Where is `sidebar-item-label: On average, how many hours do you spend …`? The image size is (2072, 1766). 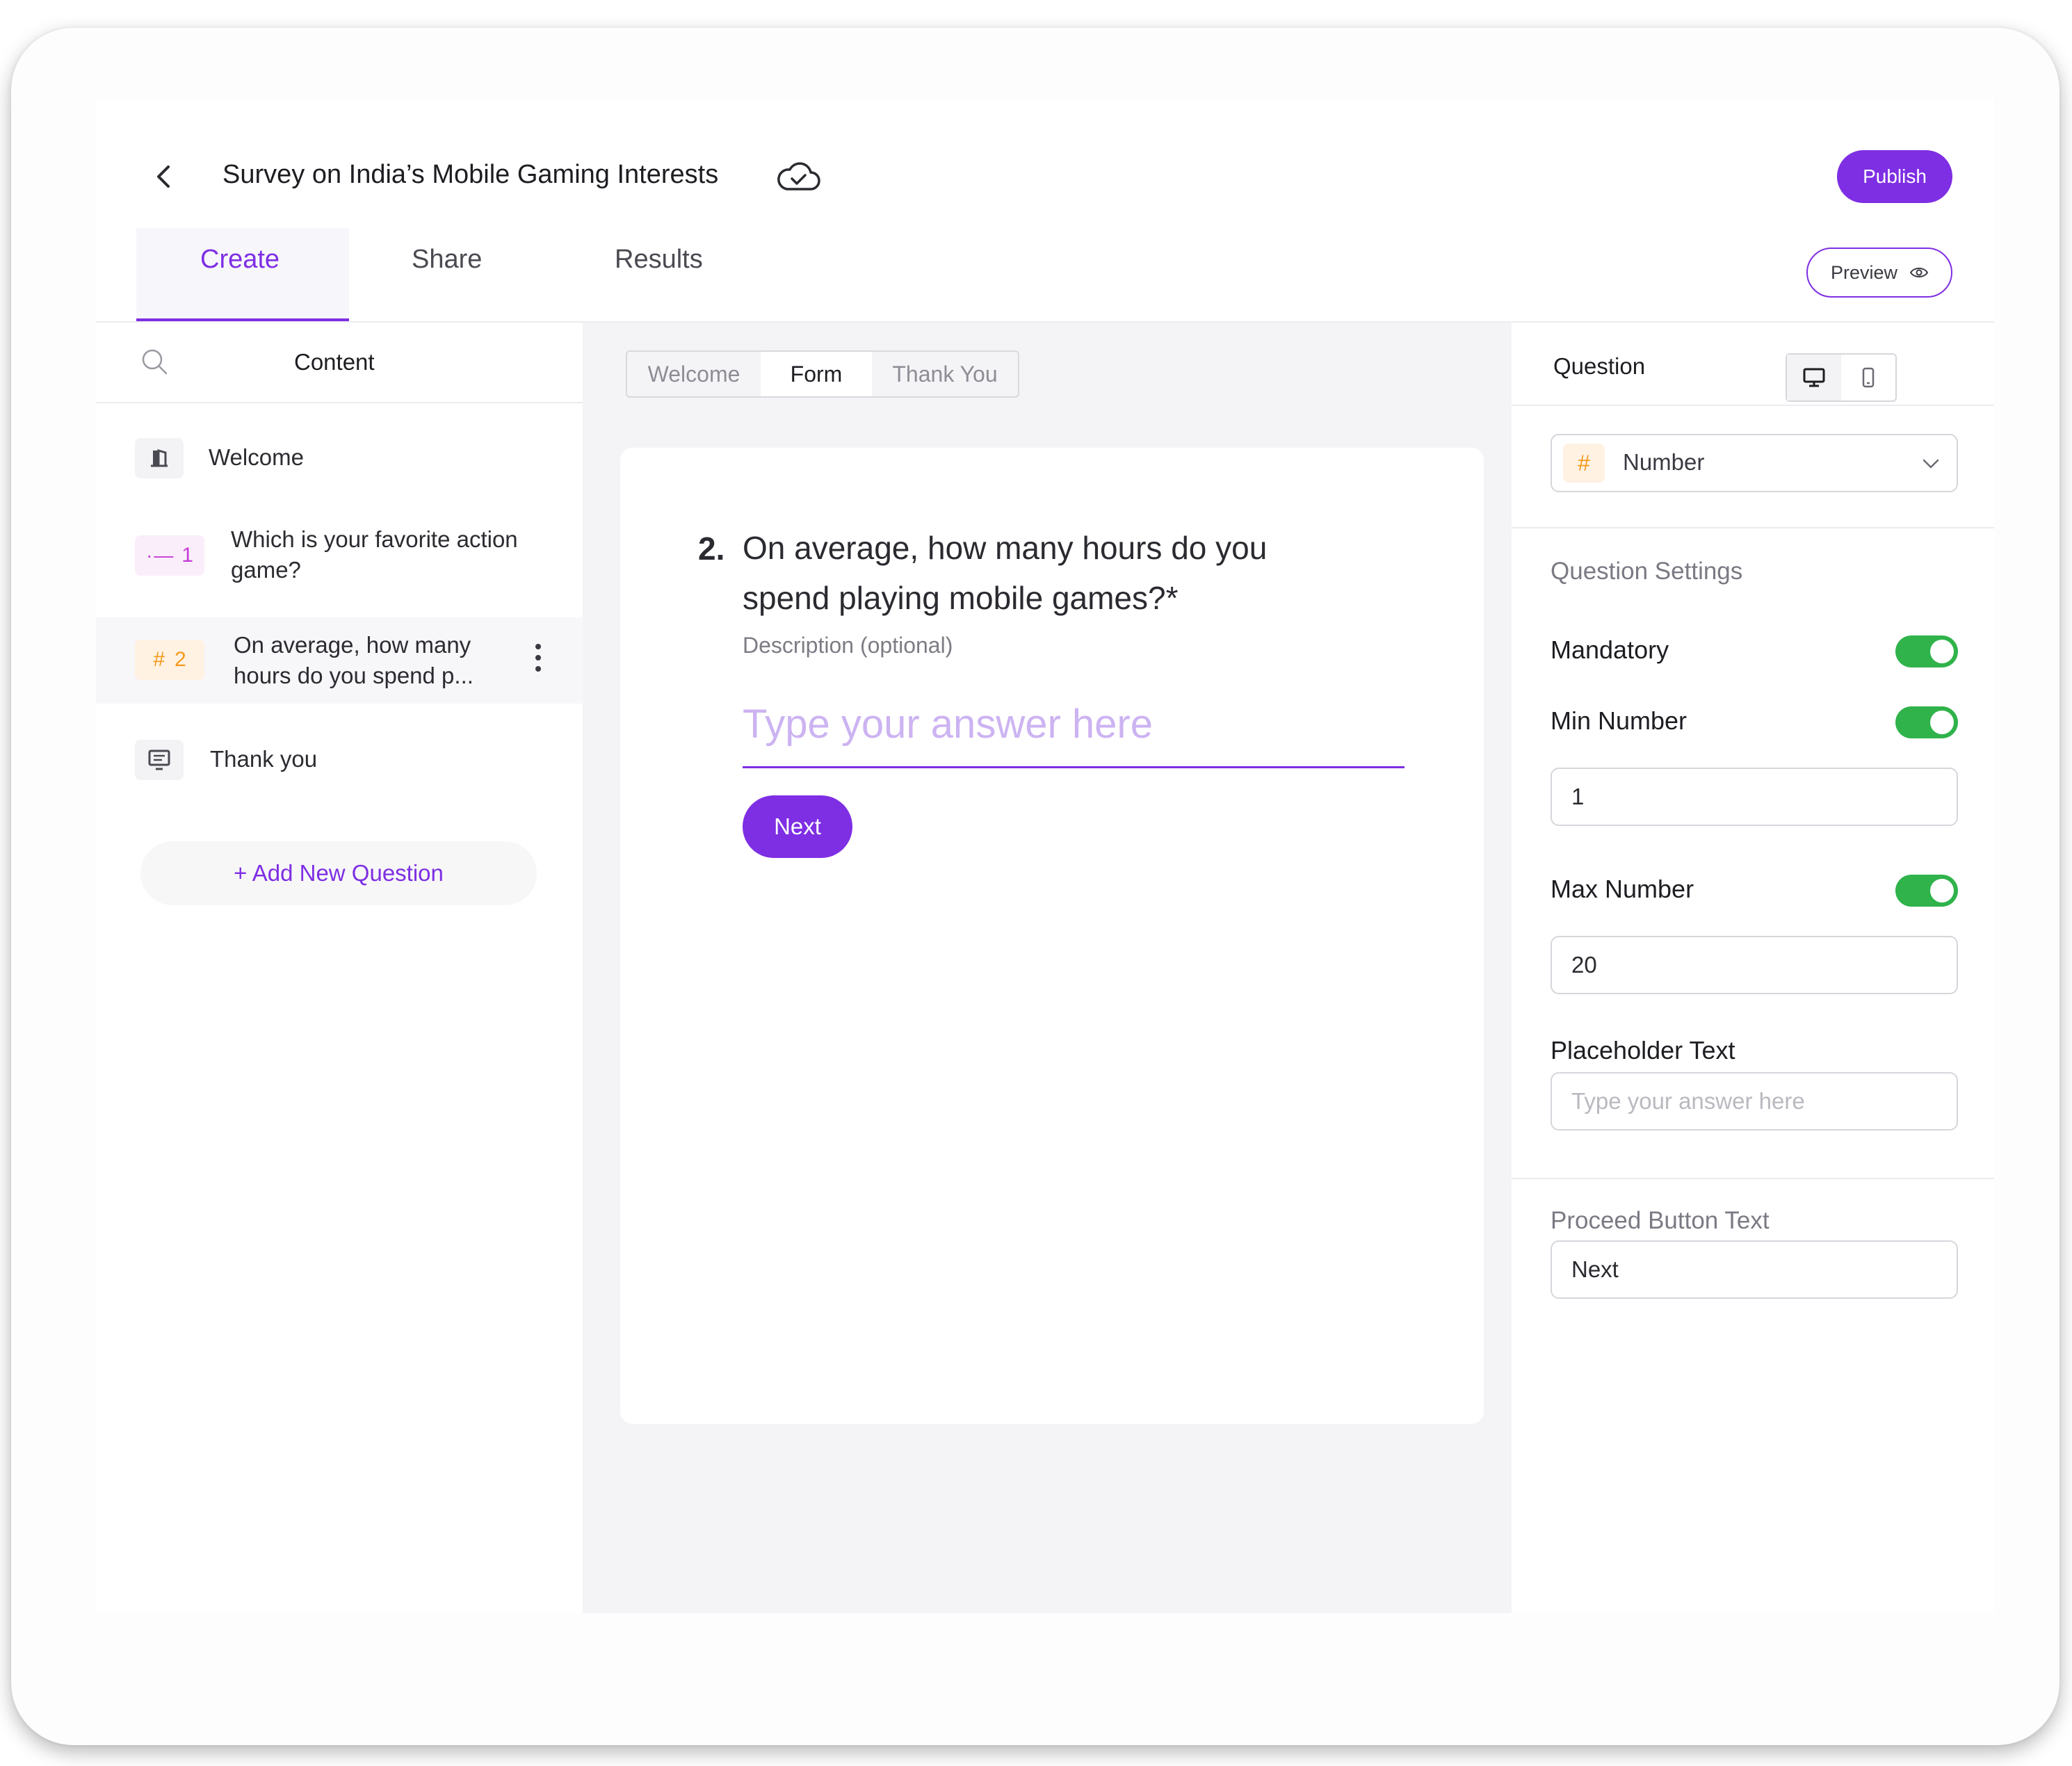 sidebar-item-label: On average, how many hours do you spend … is located at coordinates (354, 660).